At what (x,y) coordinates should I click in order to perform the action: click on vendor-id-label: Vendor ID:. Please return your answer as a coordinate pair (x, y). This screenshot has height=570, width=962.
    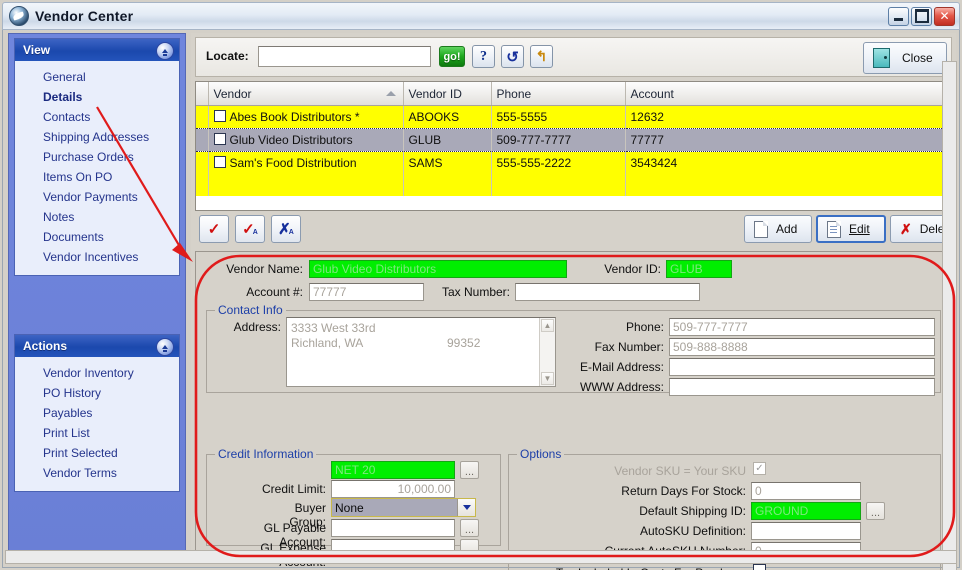
    Looking at the image, I should click on (632, 269).